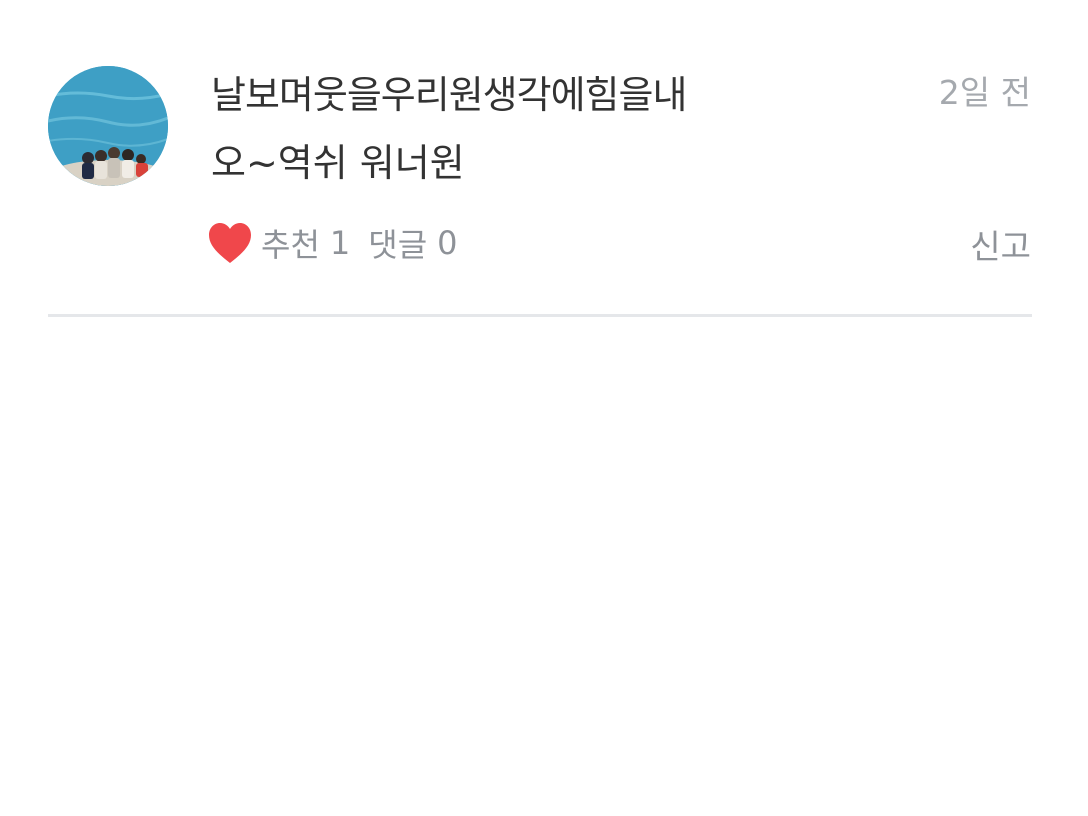 The width and height of the screenshot is (1088, 816). I want to click on comment-actions: 추천 1 댓글 0, so click(341, 243).